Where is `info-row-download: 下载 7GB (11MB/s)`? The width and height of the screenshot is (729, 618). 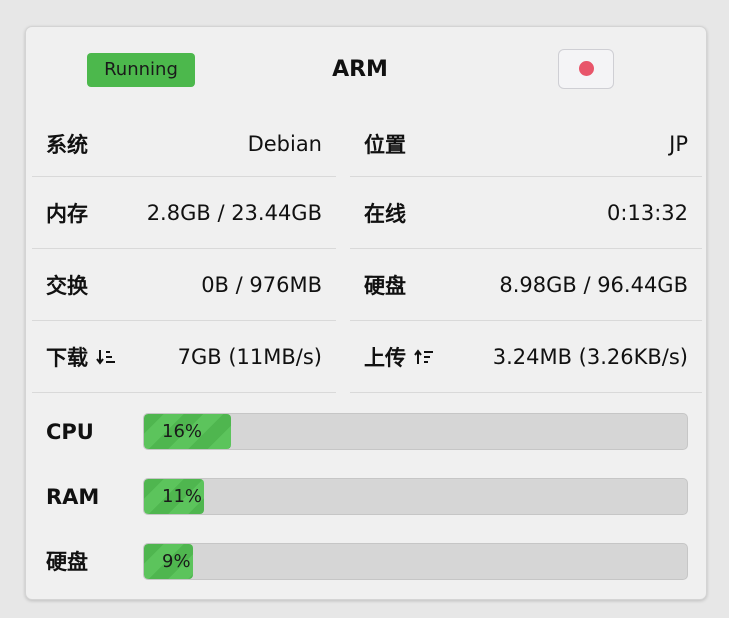 info-row-download: 下载 7GB (11MB/s) is located at coordinates (184, 357).